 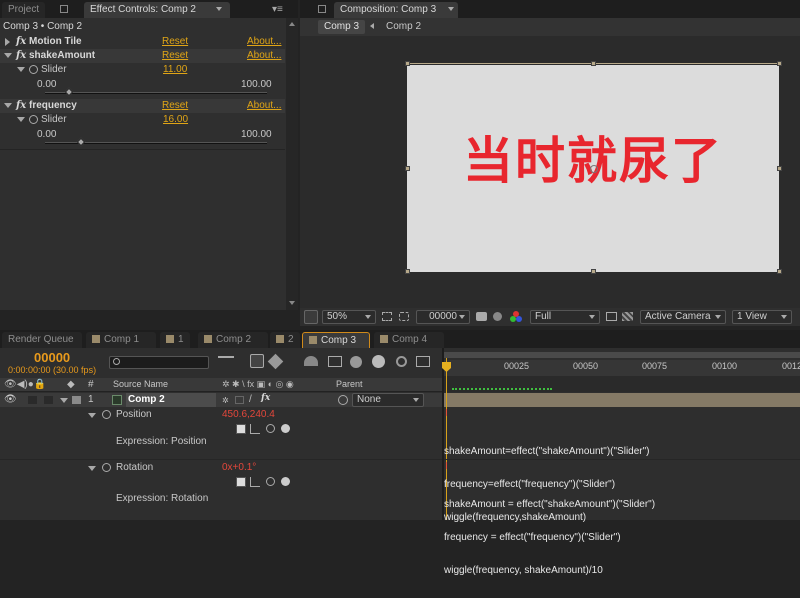 I want to click on motion-blur-icon, so click(x=356, y=362).